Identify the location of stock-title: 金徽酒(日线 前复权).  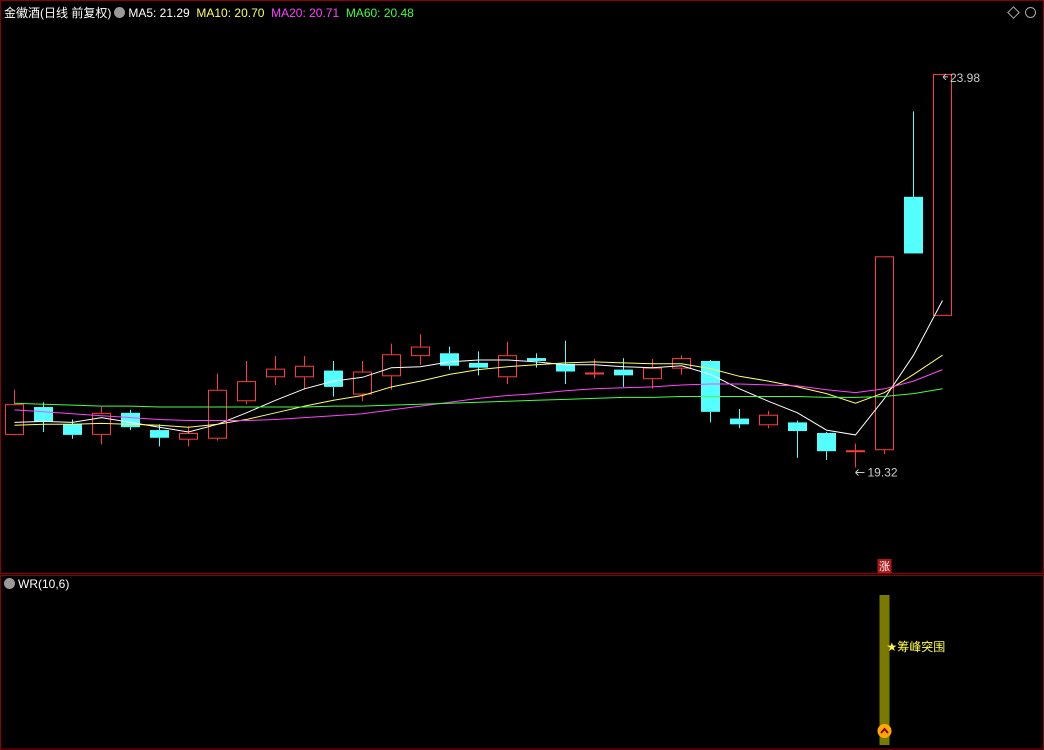
(58, 13).